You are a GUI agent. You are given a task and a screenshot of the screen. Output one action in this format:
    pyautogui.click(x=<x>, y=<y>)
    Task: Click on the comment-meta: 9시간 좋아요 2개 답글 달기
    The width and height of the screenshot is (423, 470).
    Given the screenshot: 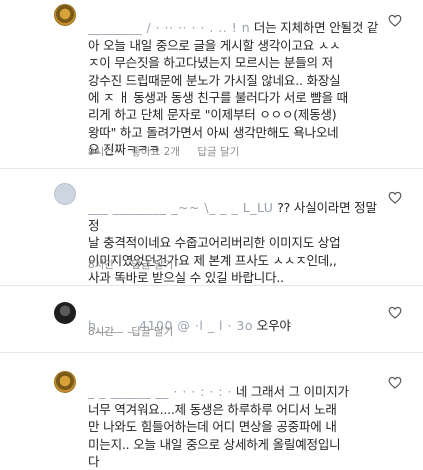 What is the action you would take?
    pyautogui.click(x=170, y=151)
    